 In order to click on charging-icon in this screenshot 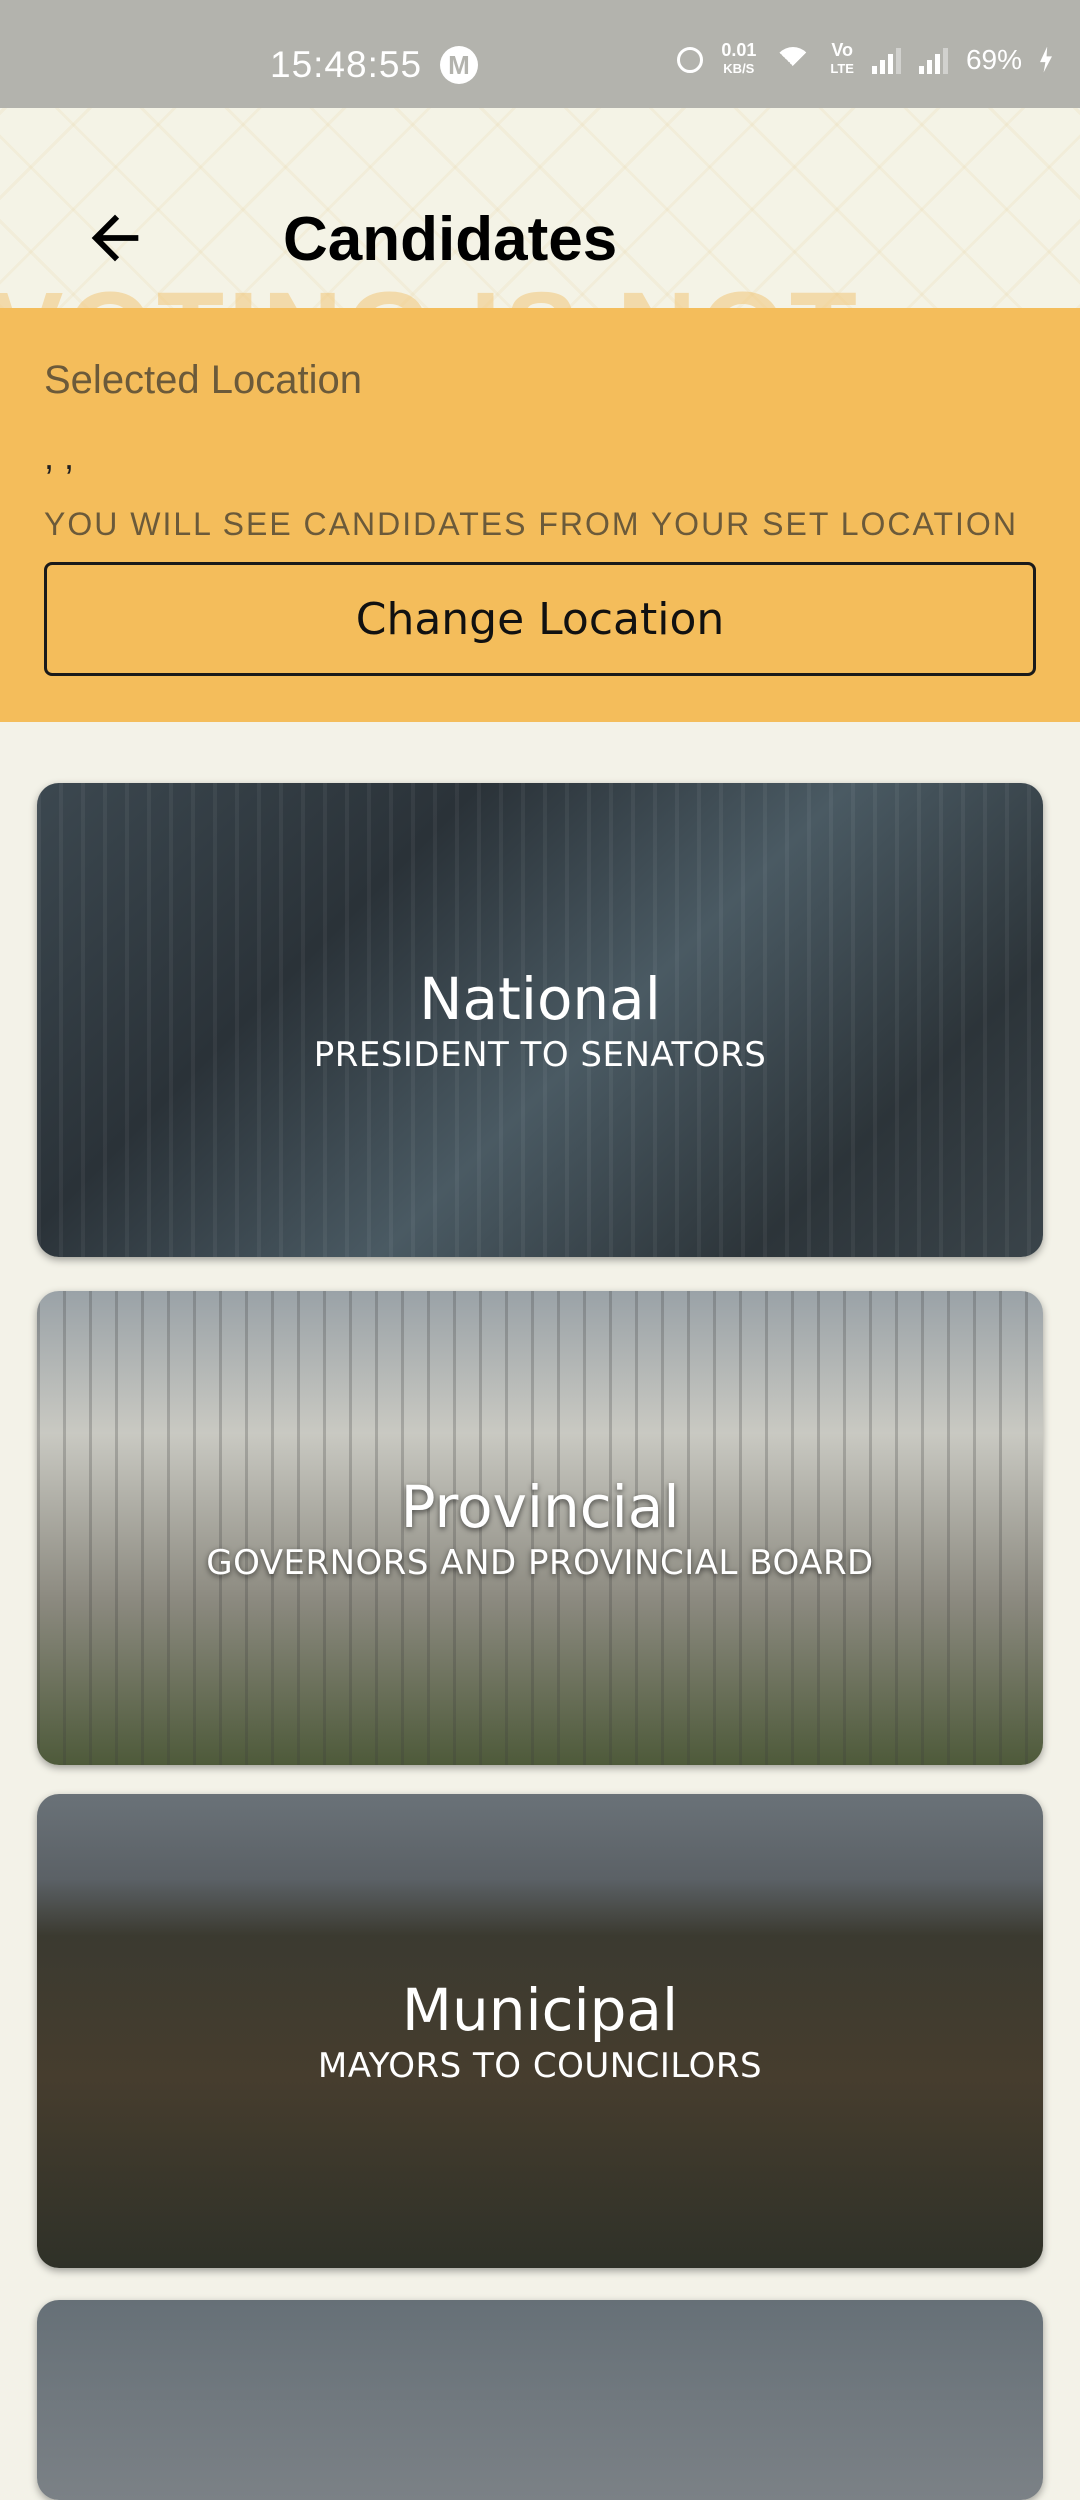, I will do `click(1046, 59)`.